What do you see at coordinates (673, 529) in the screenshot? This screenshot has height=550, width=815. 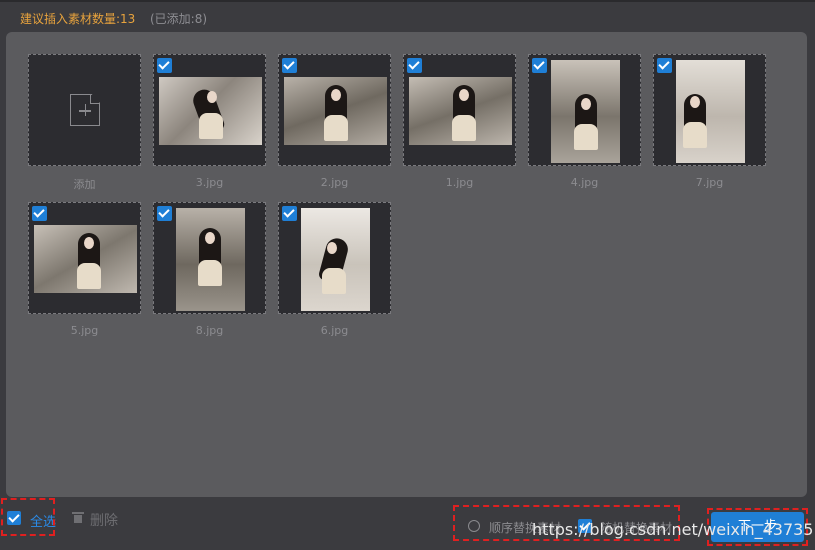 I see `watermark-text: https://blog.csdn.net/weixin_43735189` at bounding box center [673, 529].